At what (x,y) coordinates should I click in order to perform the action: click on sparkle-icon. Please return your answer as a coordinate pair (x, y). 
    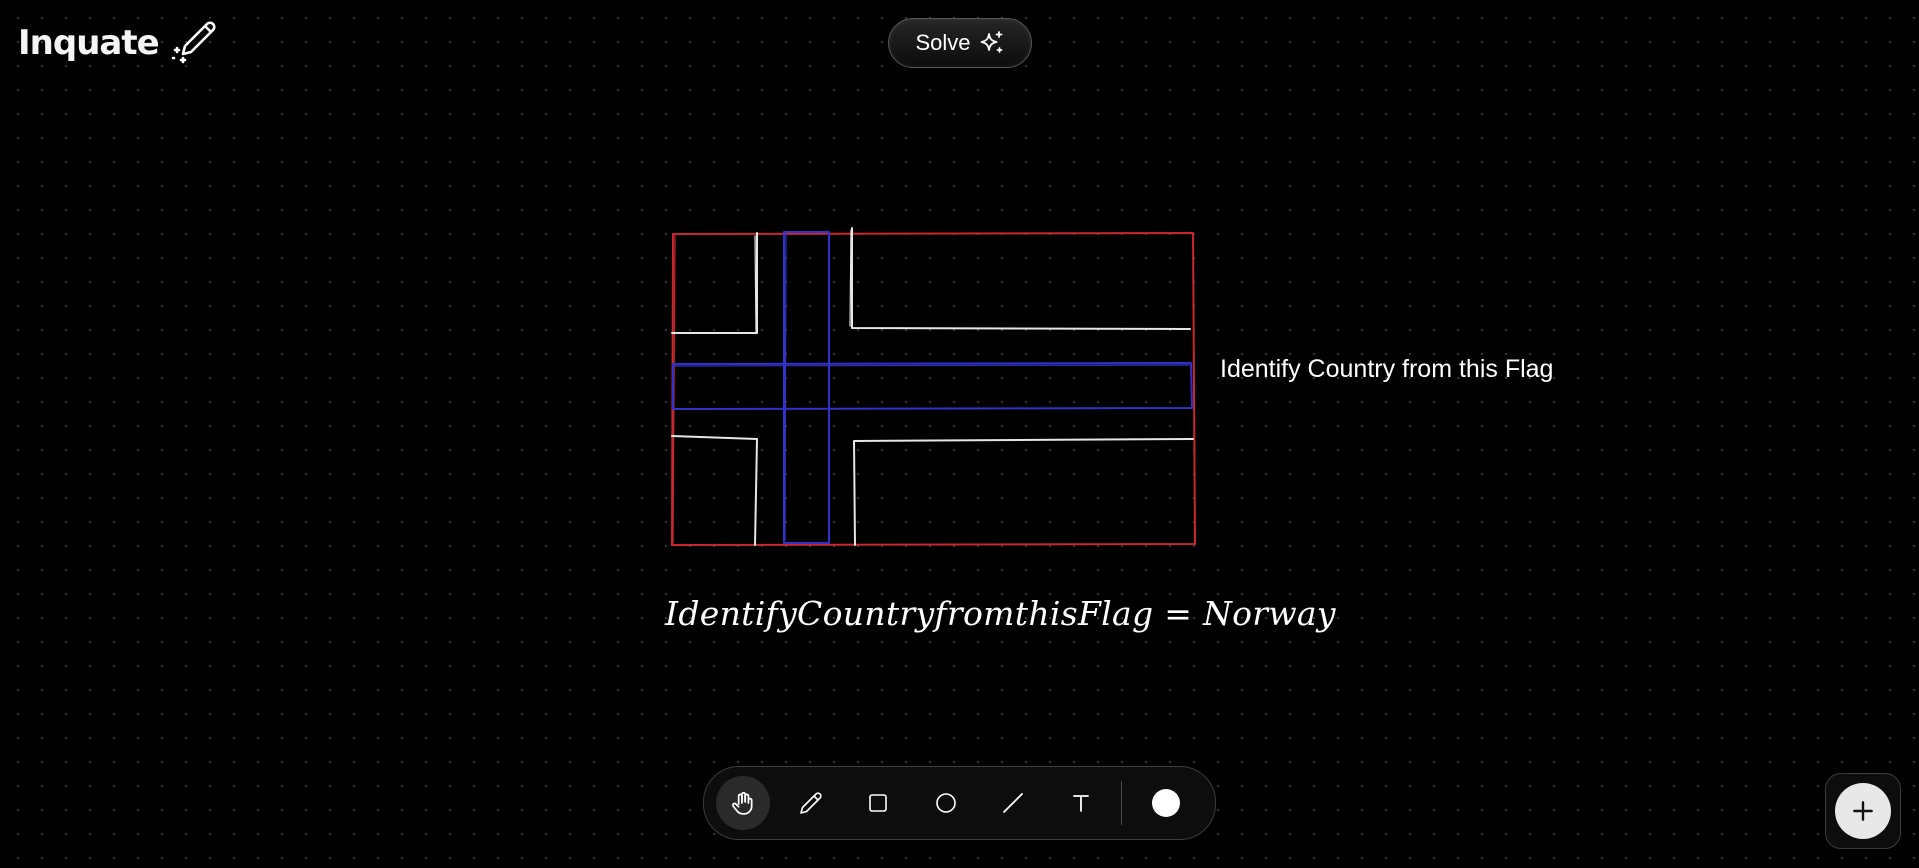
    Looking at the image, I should click on (992, 43).